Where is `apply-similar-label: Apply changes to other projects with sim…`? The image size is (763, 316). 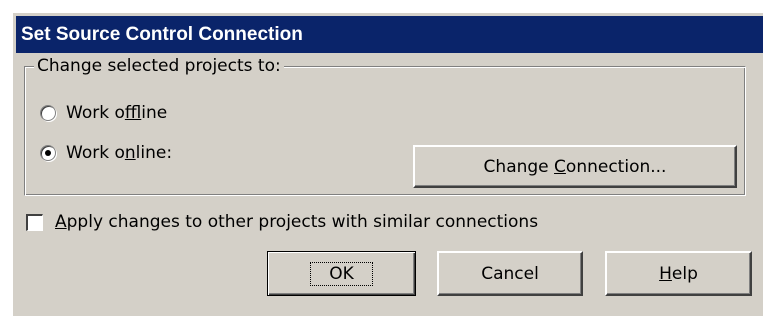 apply-similar-label: Apply changes to other projects with sim… is located at coordinates (297, 222).